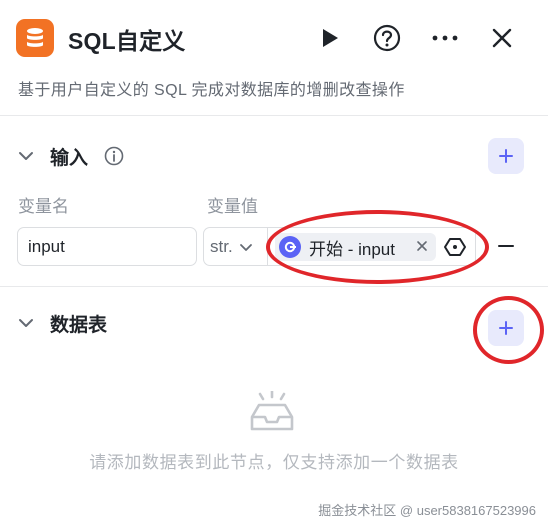 This screenshot has height=532, width=548. I want to click on input-section-header: 输入, so click(274, 156).